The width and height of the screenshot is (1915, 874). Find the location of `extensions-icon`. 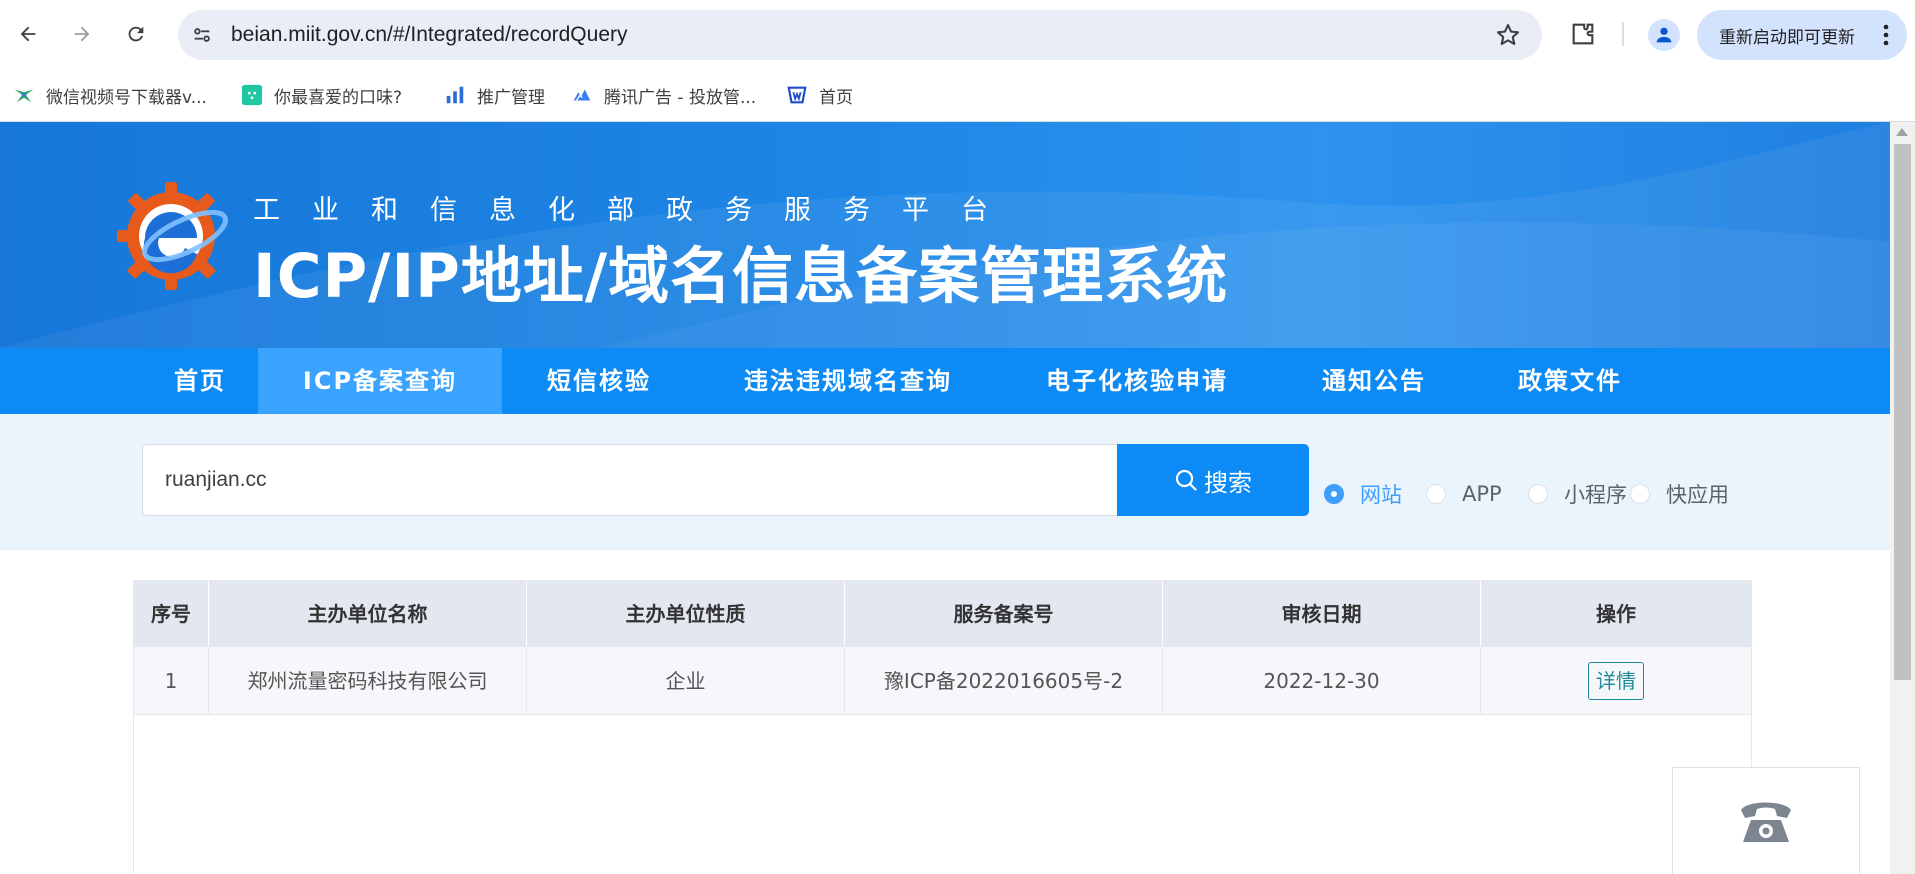

extensions-icon is located at coordinates (1583, 34).